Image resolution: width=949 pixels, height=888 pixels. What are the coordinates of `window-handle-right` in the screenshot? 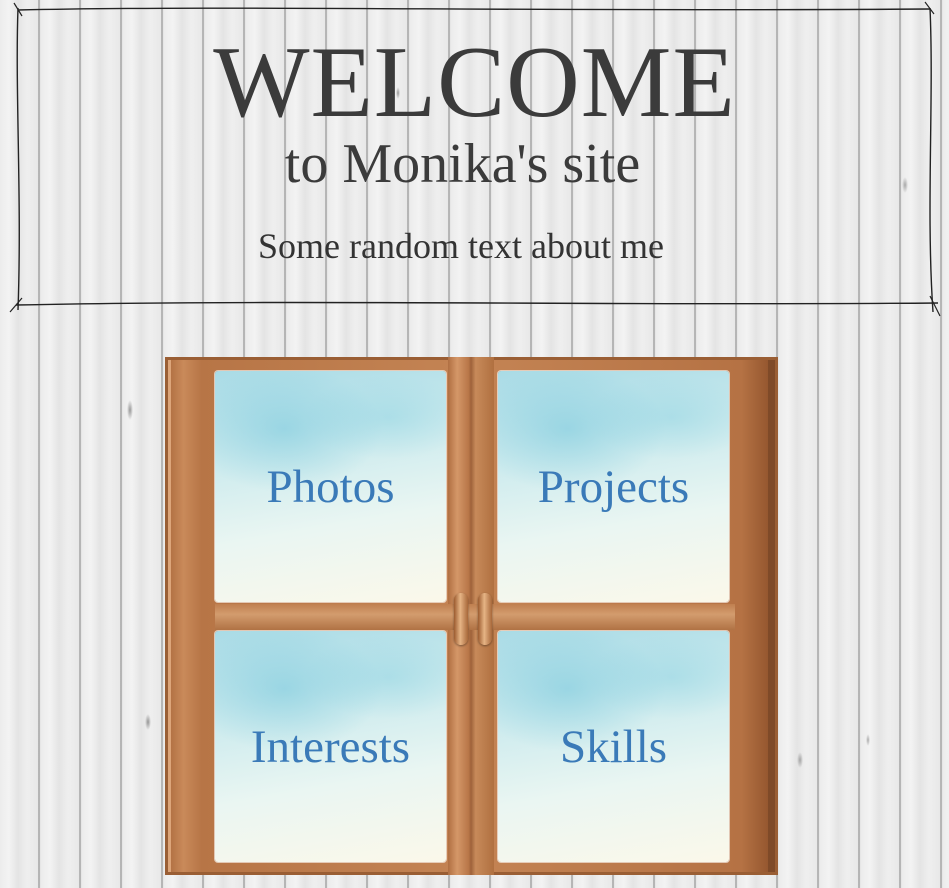 It's located at (485, 619).